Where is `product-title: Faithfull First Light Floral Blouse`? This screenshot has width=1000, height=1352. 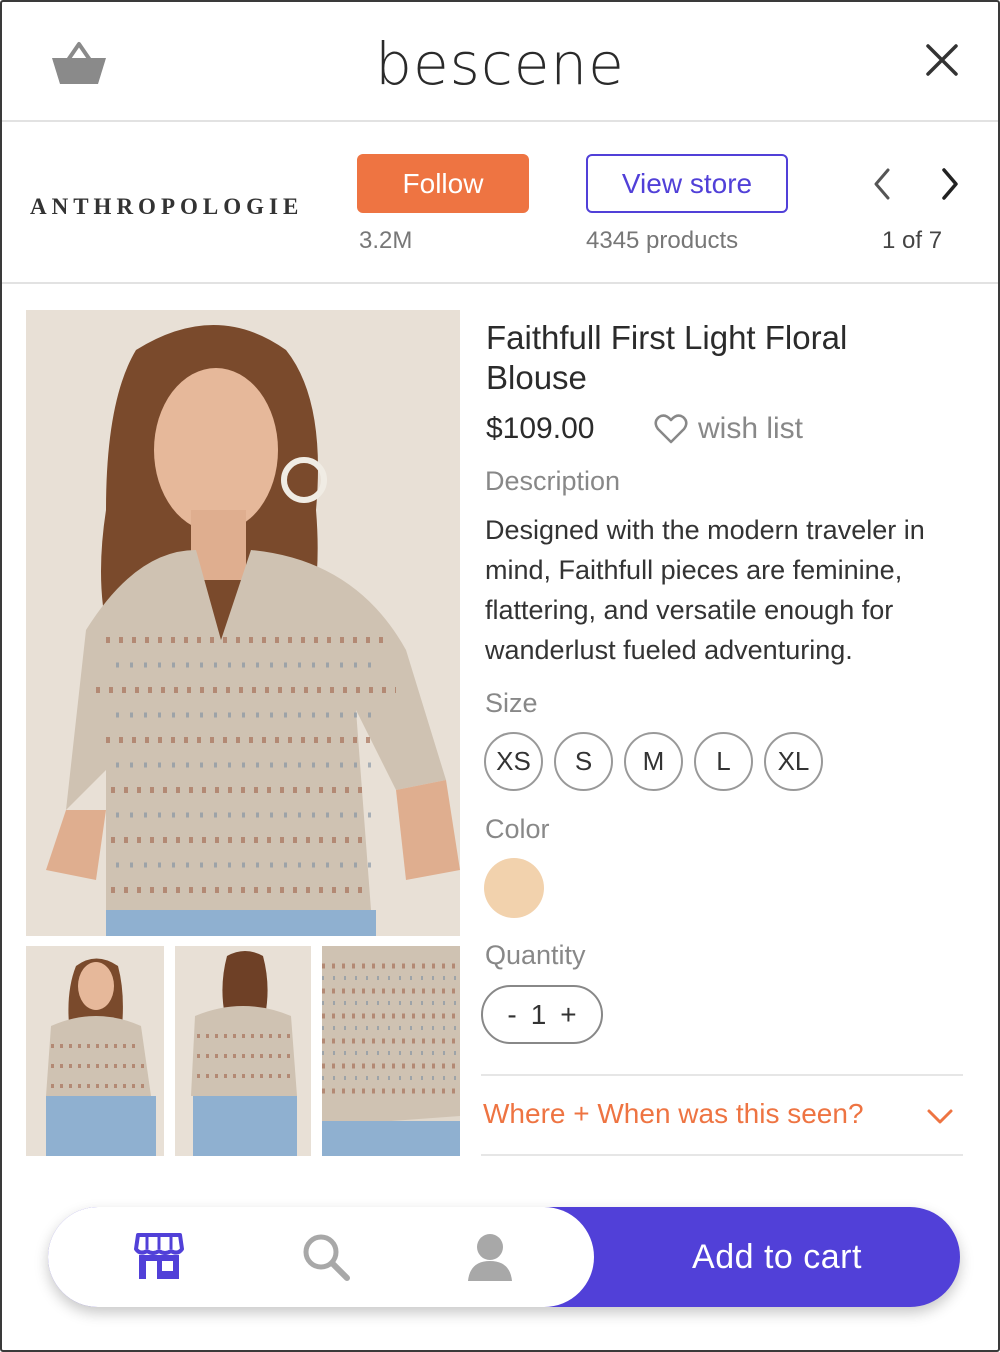 product-title: Faithfull First Light Floral Blouse is located at coordinates (667, 357).